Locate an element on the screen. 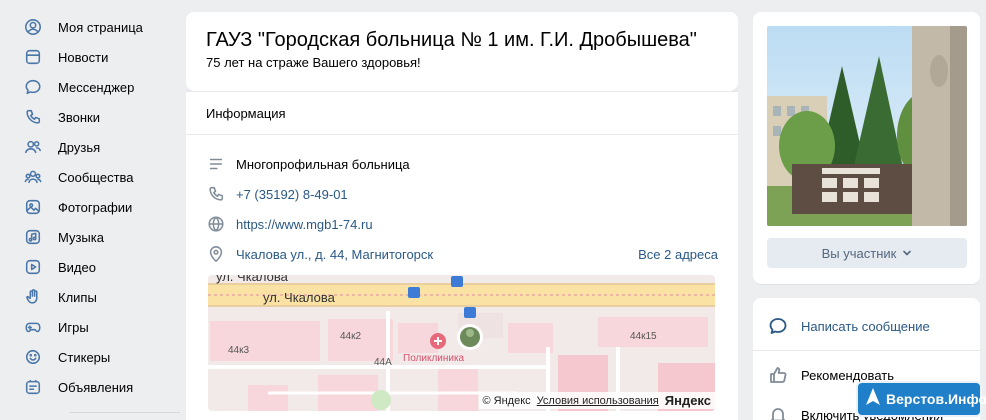 This screenshot has height=420, width=986. verstov-watermark: Верстов.Инфо is located at coordinates (922, 399).